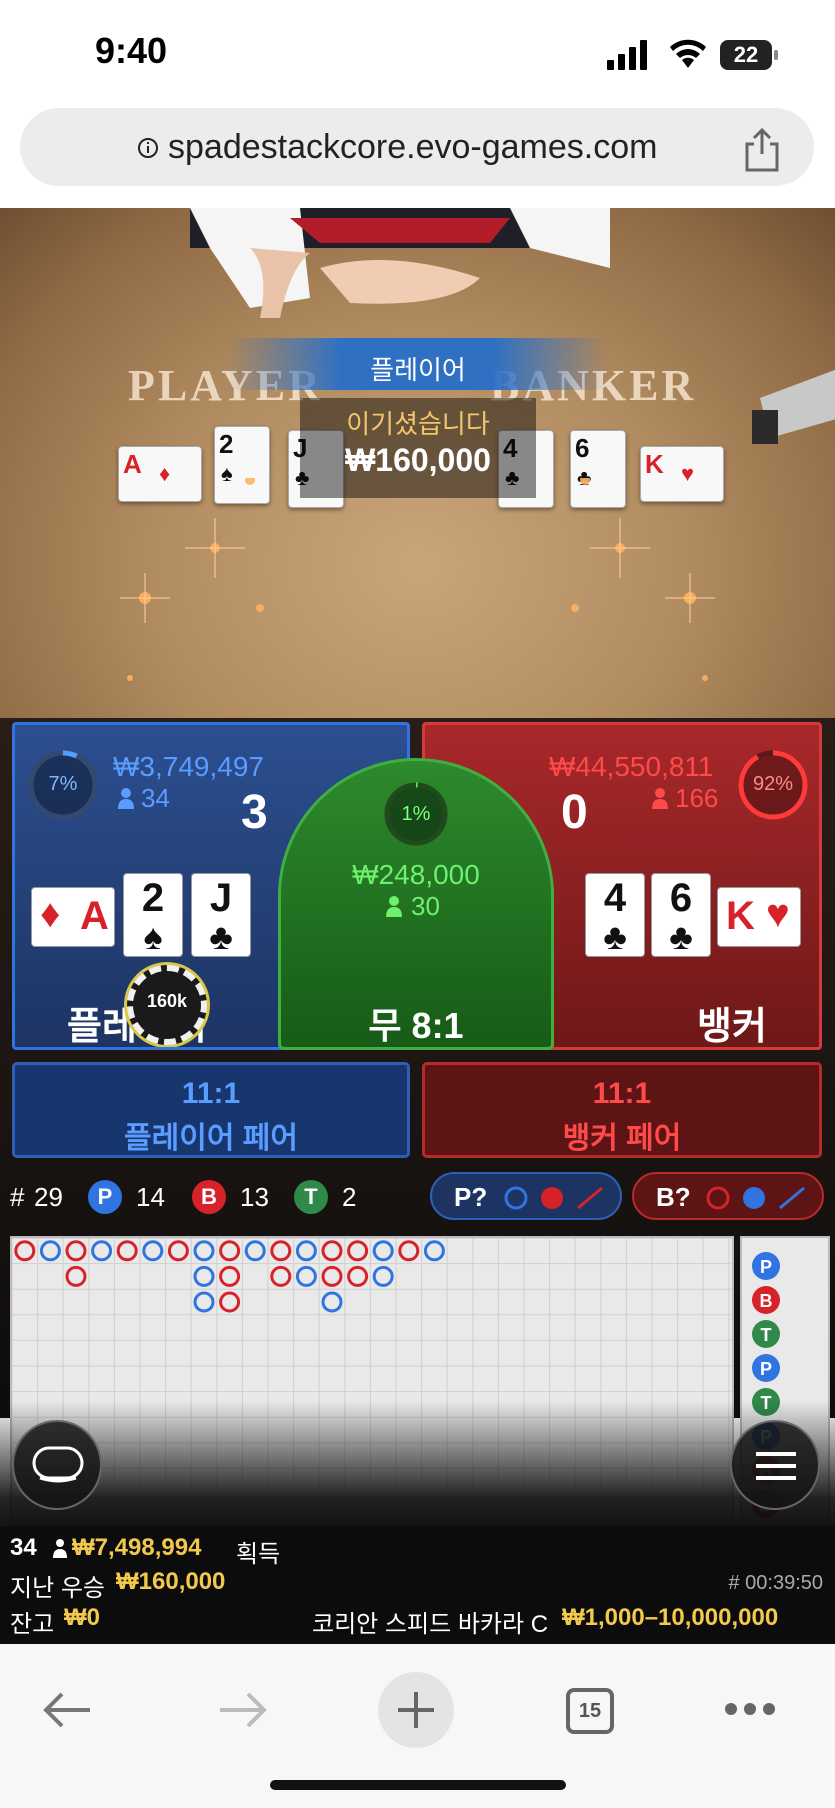  What do you see at coordinates (221, 915) in the screenshot?
I see `player-card: J ♣` at bounding box center [221, 915].